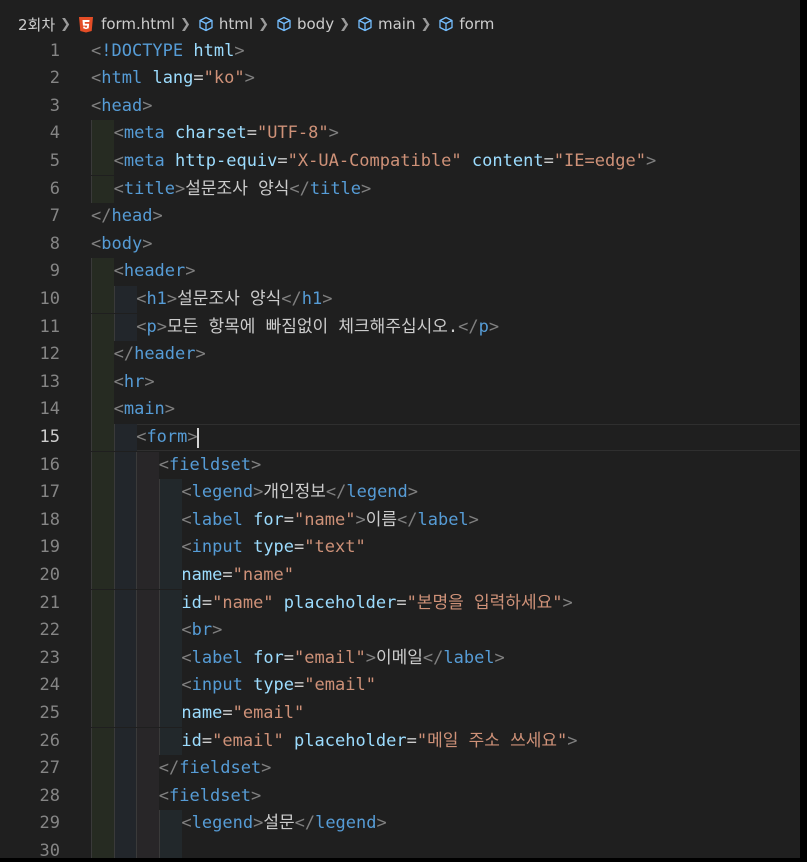 The height and width of the screenshot is (862, 807). What do you see at coordinates (86, 24) in the screenshot?
I see `html5-file-icon` at bounding box center [86, 24].